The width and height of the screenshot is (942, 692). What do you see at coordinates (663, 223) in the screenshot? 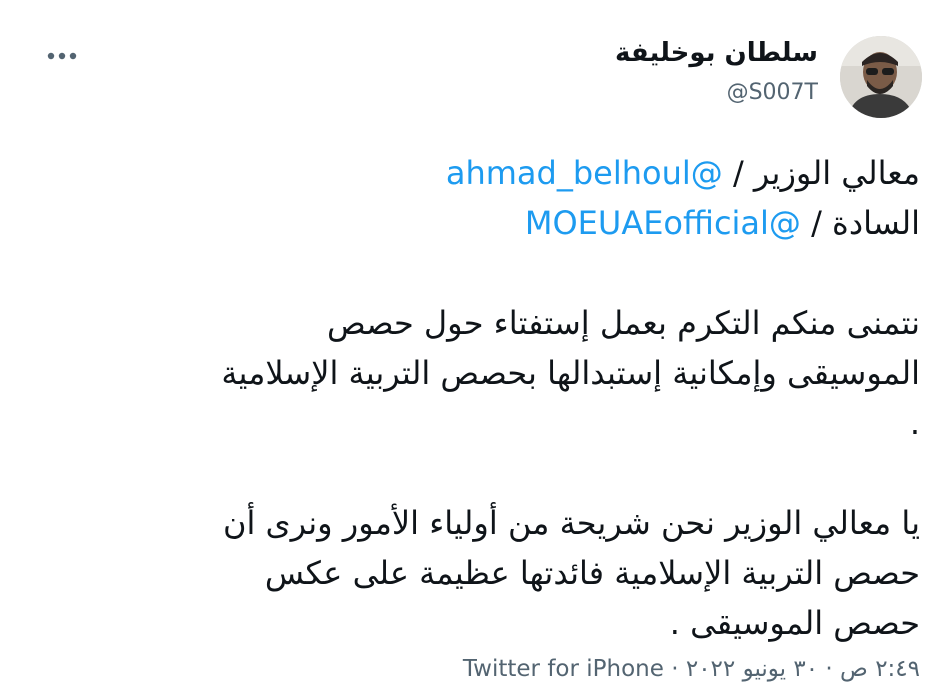
I see `mention-link: @MOEUAEofficial` at bounding box center [663, 223].